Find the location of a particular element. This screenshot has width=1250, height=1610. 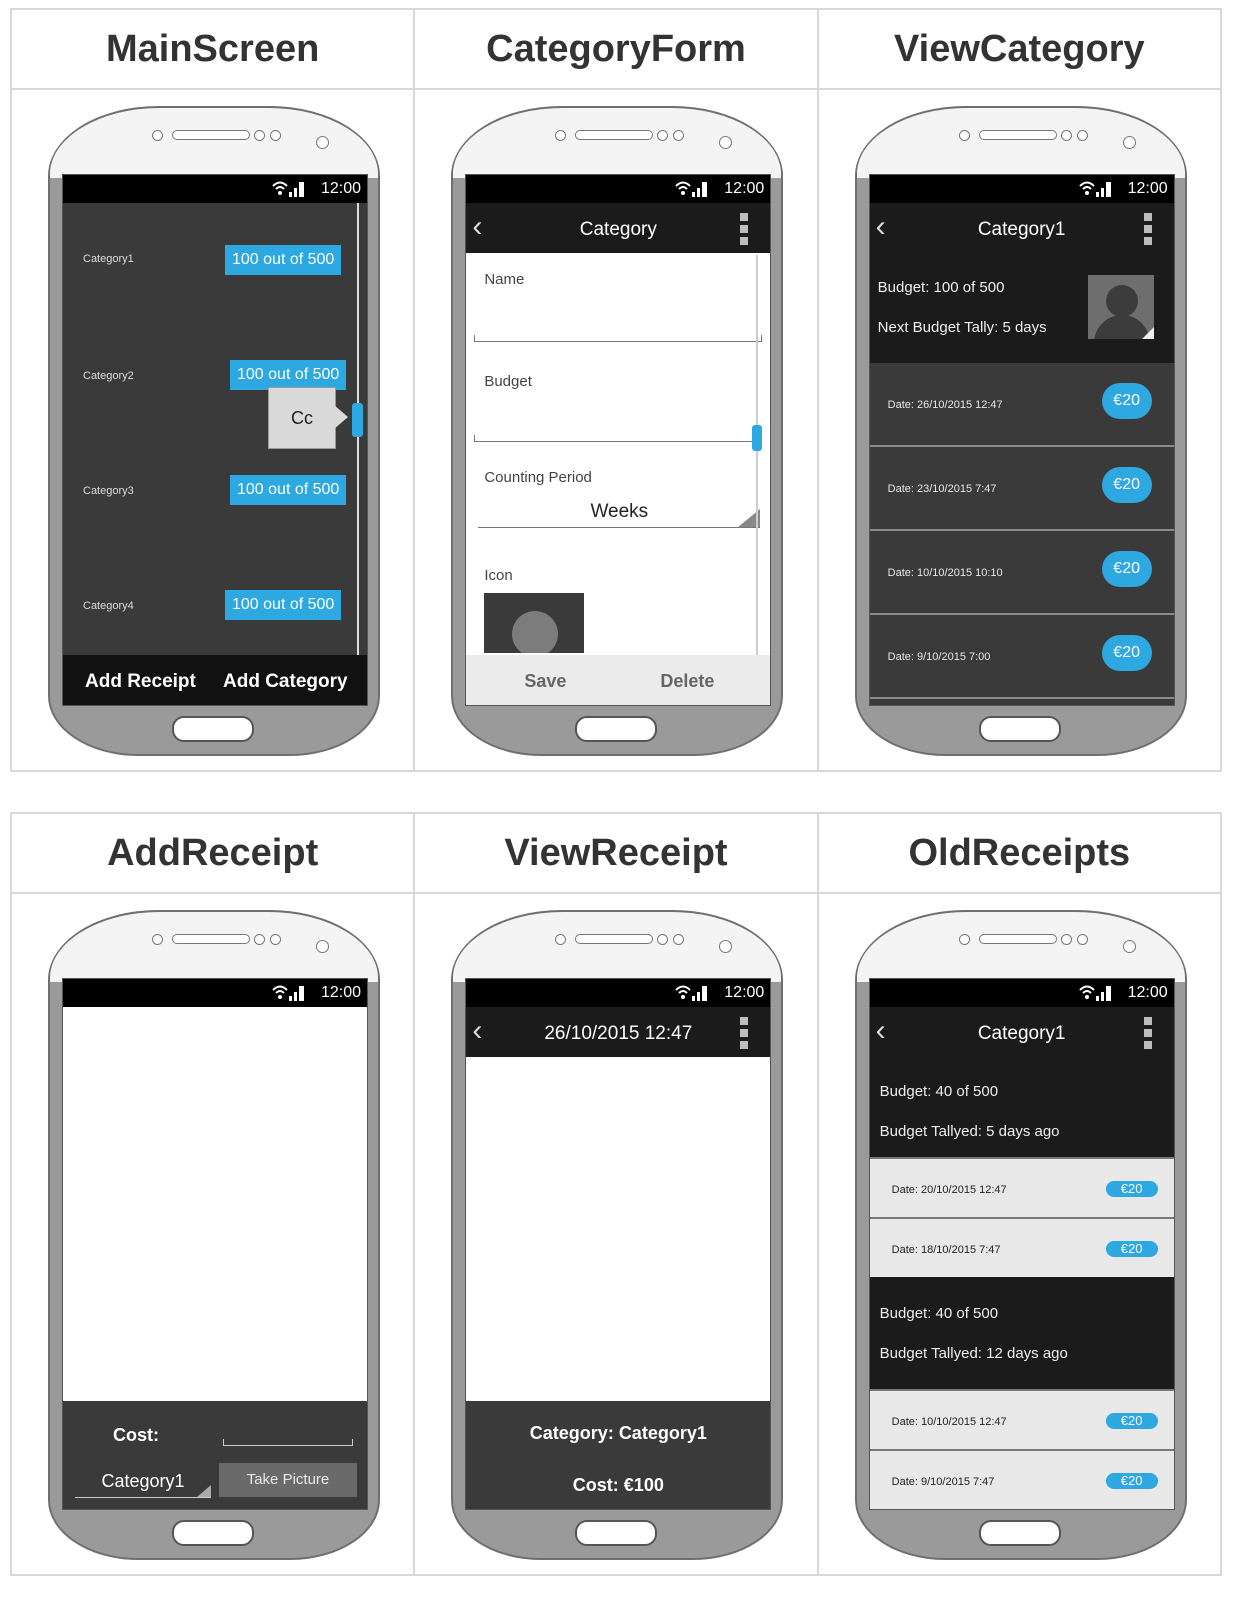

app-bar: ‹ Category1 is located at coordinates (1021, 1032).